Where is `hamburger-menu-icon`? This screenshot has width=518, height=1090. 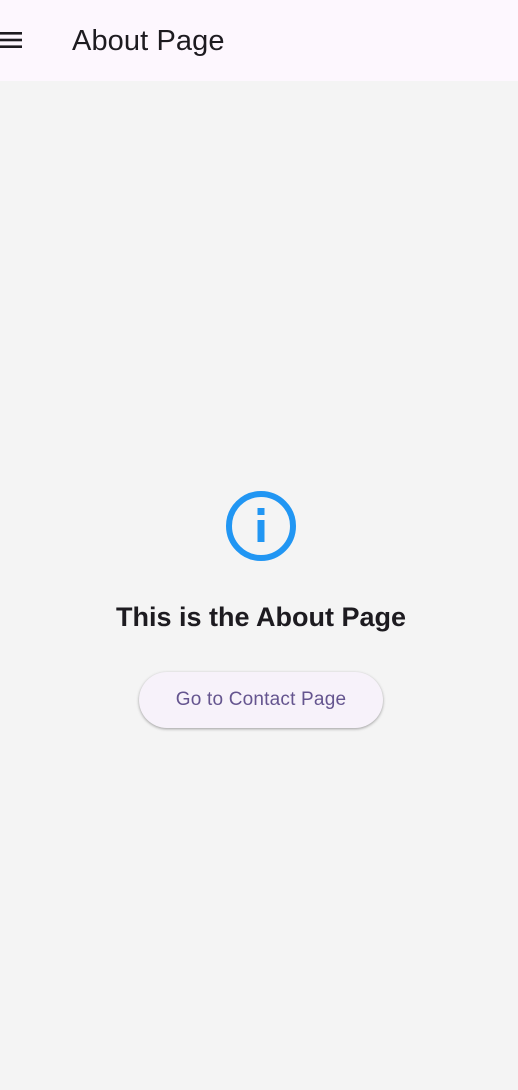
hamburger-menu-icon is located at coordinates (11, 40).